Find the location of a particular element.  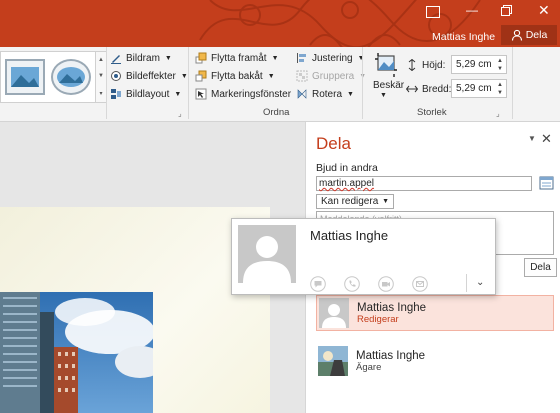

crop-button is located at coordinates (386, 66).